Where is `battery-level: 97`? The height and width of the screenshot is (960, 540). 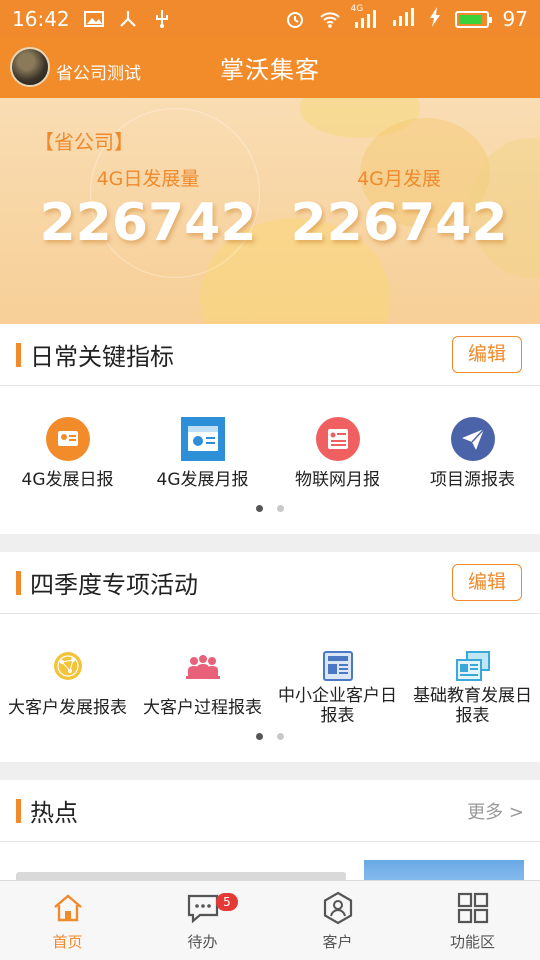
battery-level: 97 is located at coordinates (515, 19).